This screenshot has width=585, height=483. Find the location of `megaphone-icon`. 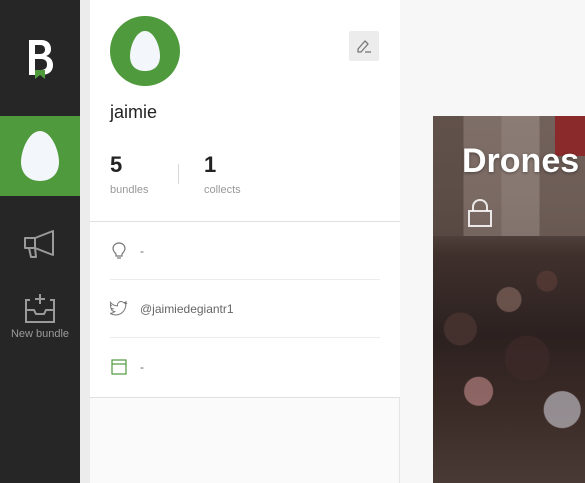

megaphone-icon is located at coordinates (39, 244).